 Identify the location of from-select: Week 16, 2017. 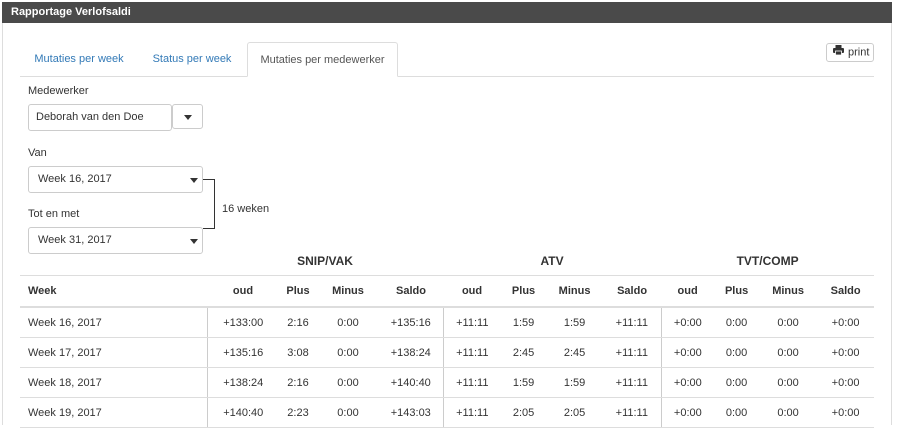
(115, 179).